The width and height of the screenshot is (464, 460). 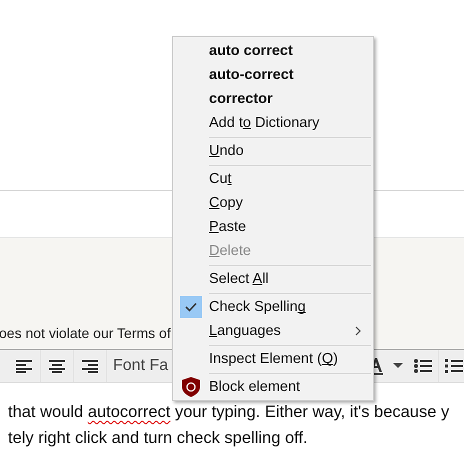 I want to click on menu-item: auto-correct, so click(x=273, y=75).